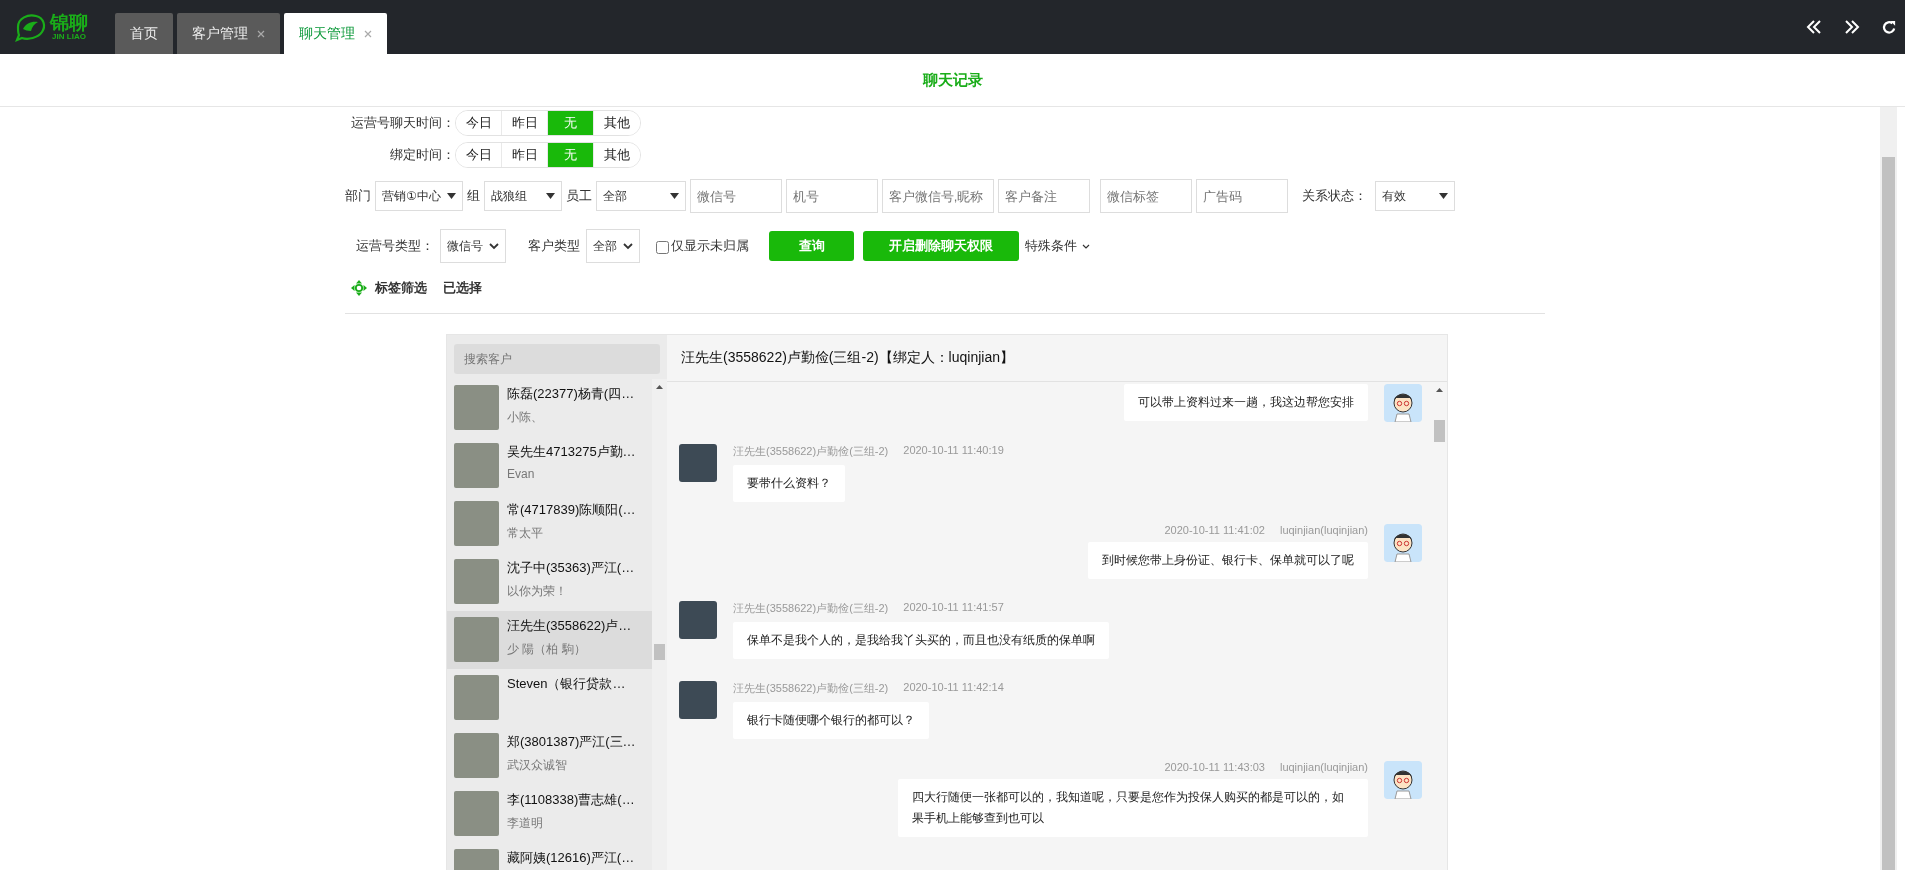 The image size is (1905, 870). Describe the element at coordinates (402, 123) in the screenshot. I see `filter-label: 运营号聊天时间：` at that location.